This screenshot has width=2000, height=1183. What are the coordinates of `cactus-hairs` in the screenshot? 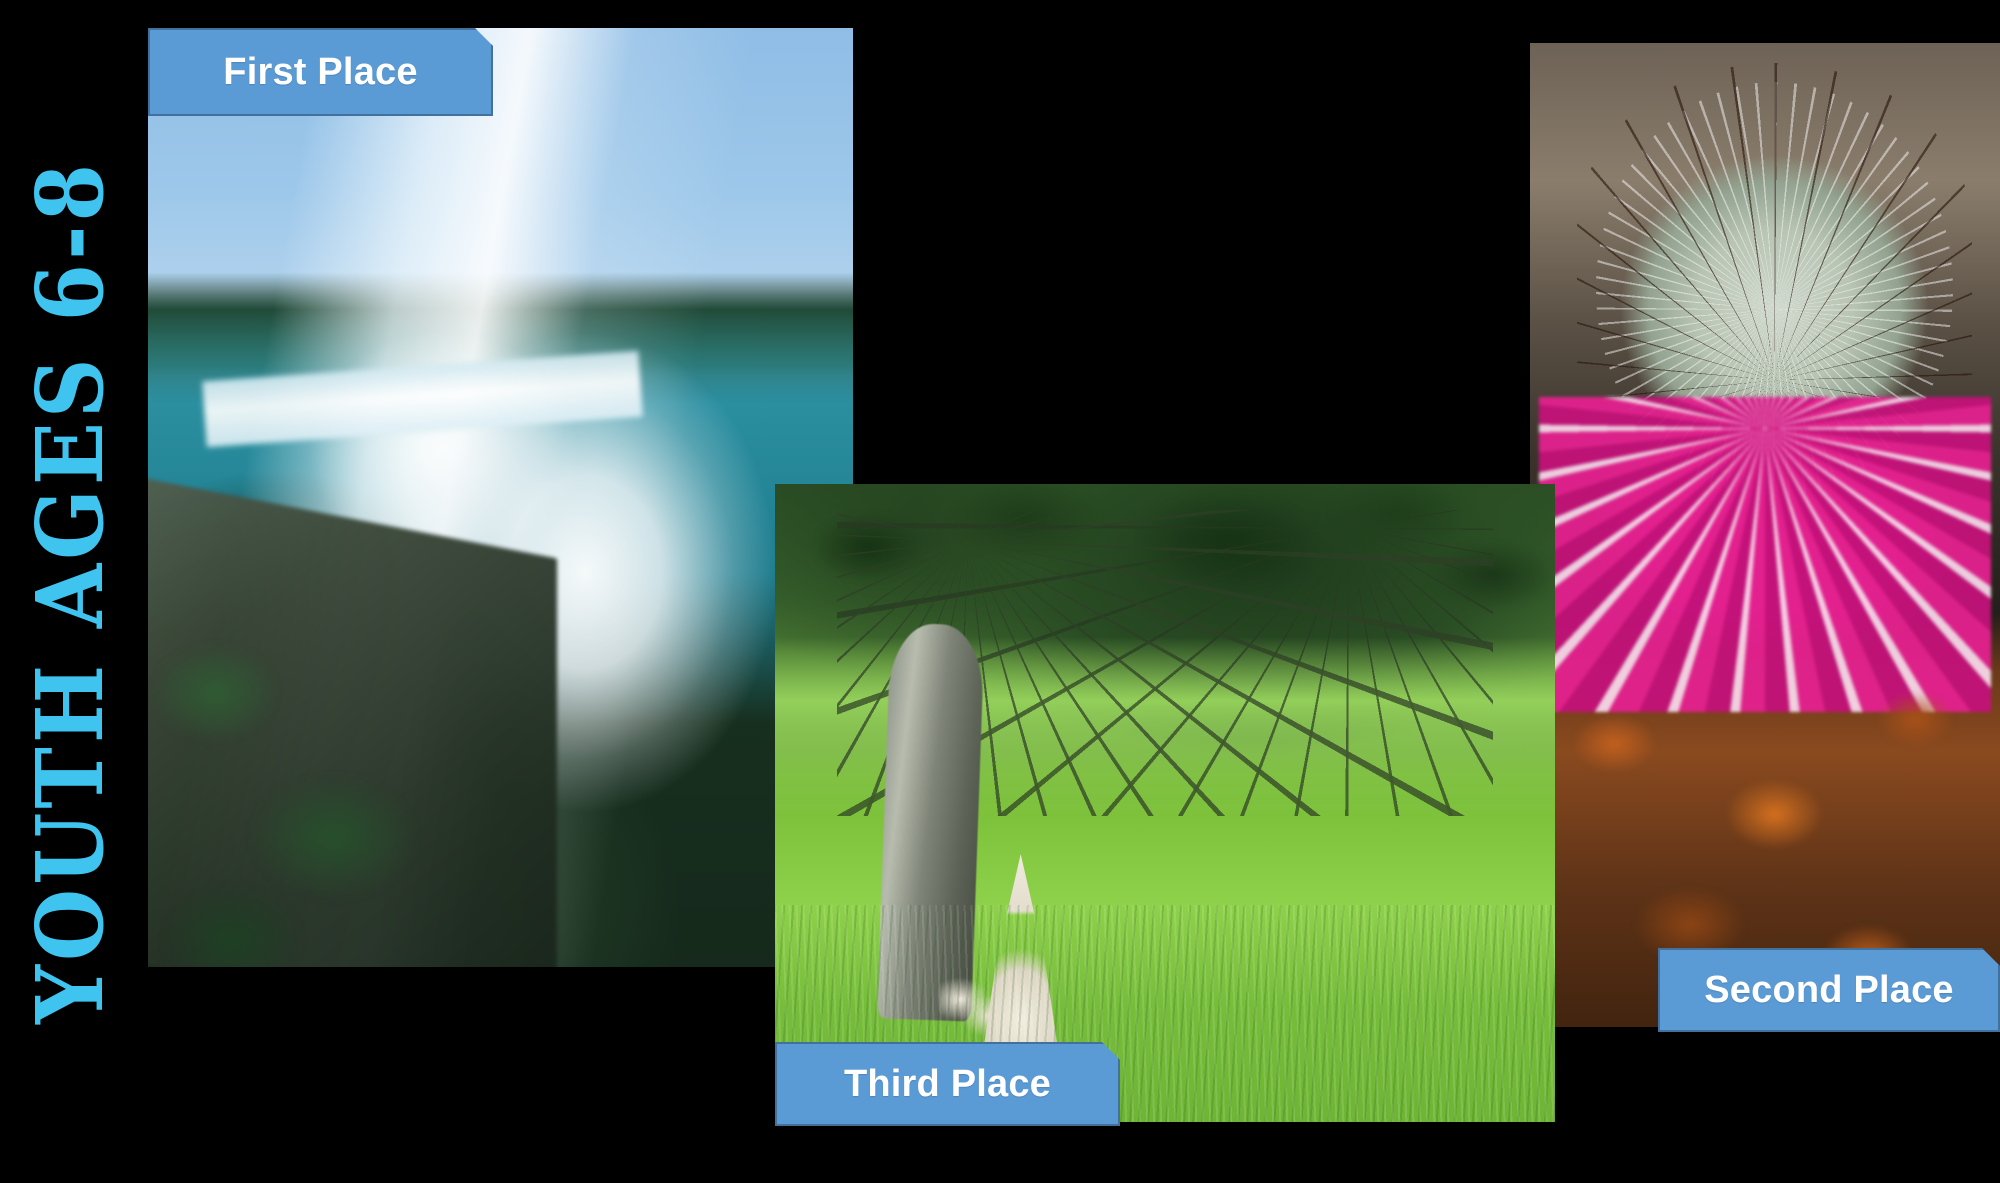 It's located at (1774, 230).